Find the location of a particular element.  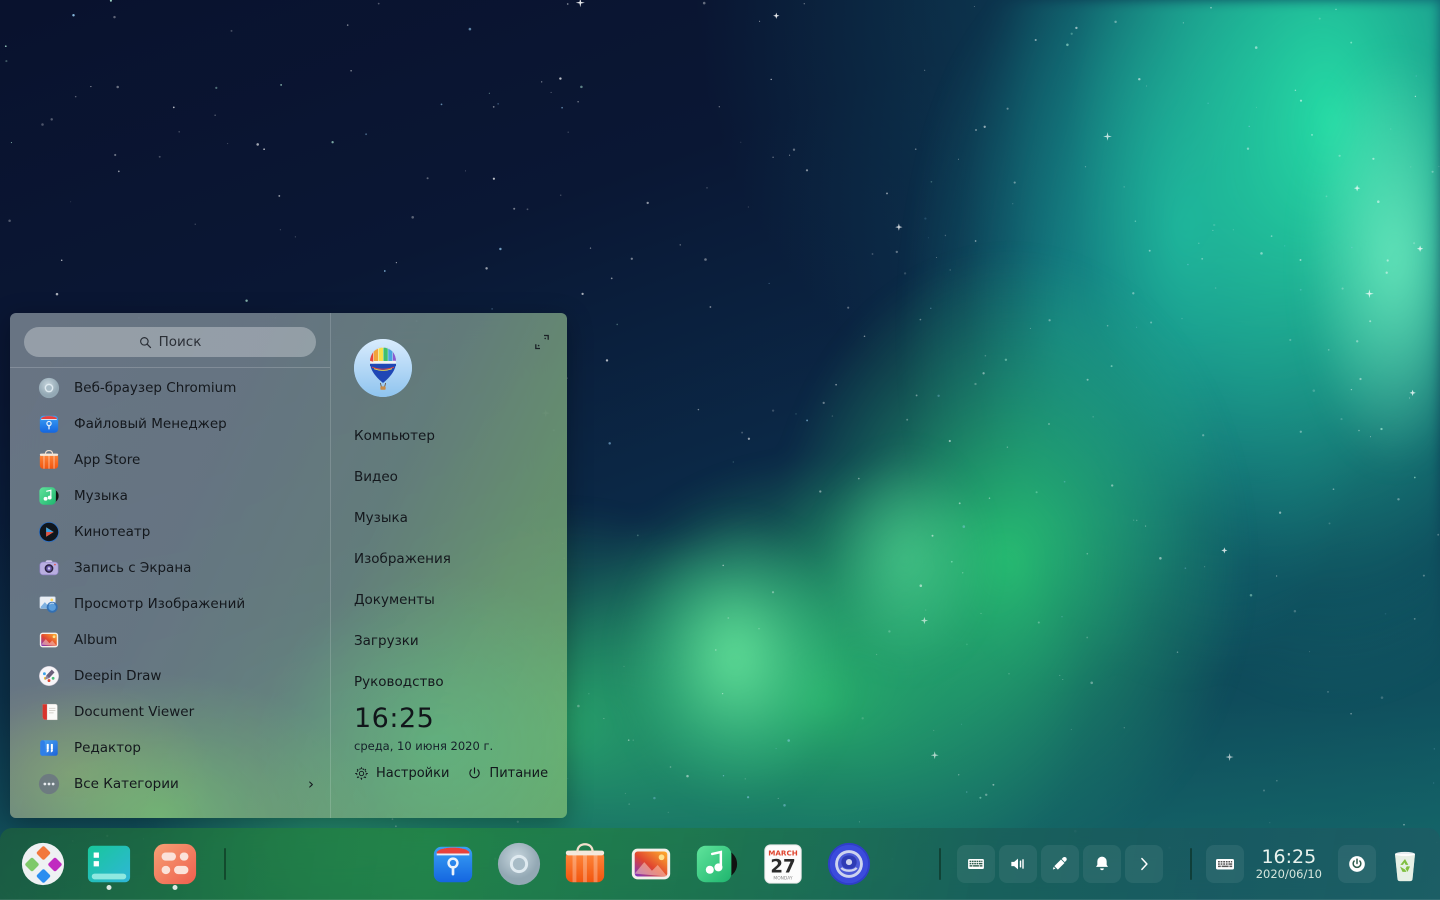

dock-clock-time: 16:25 is located at coordinates (1289, 856).